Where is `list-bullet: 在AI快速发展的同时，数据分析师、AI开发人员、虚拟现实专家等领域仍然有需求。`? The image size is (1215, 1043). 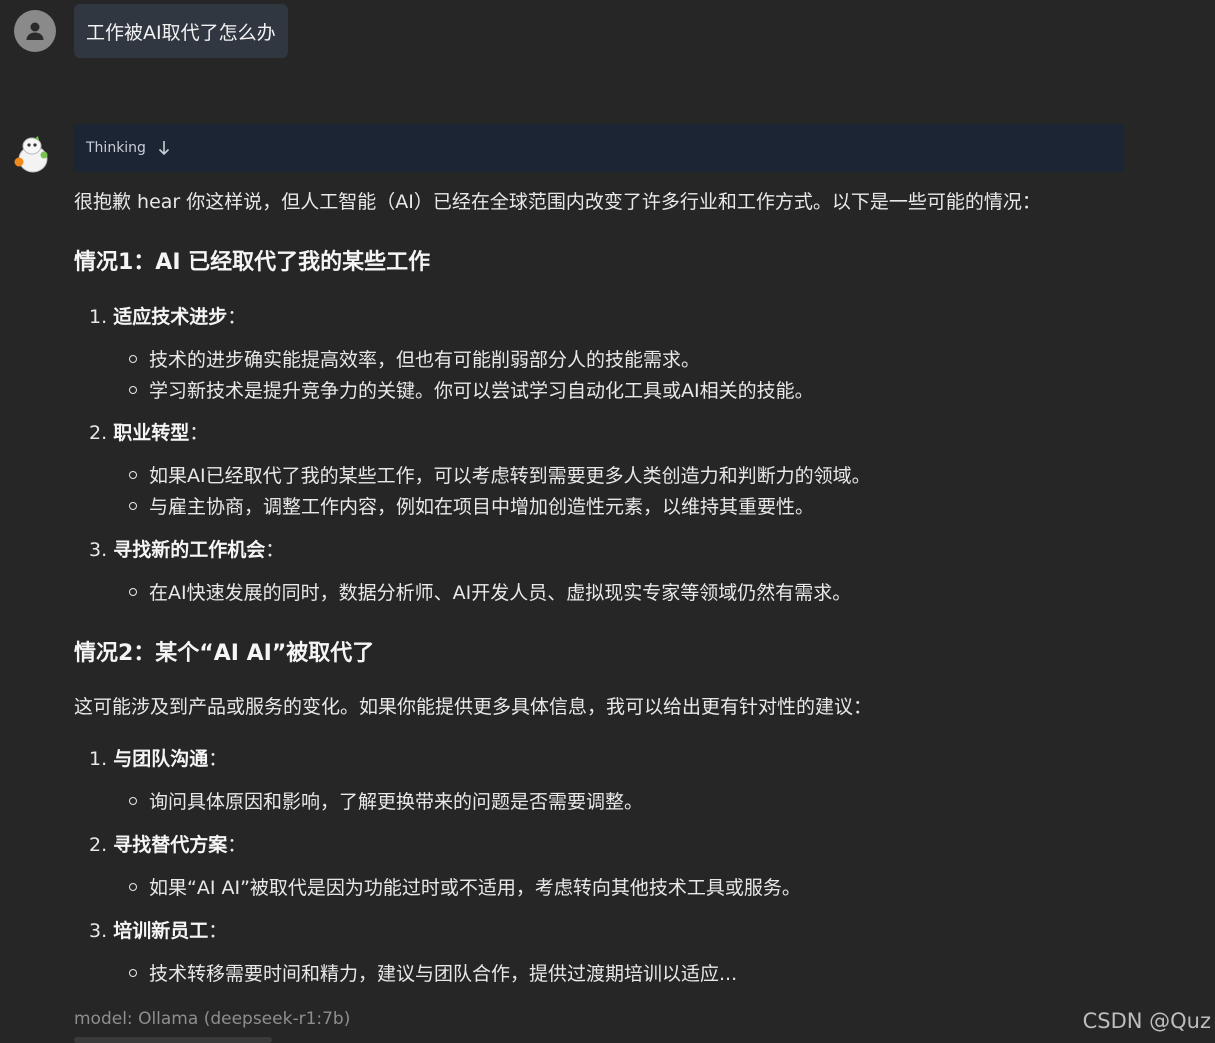
list-bullet: 在AI快速发展的同时，数据分析师、AI开发人员、虚拟现实专家等领域仍然有需求。 is located at coordinates (490, 591).